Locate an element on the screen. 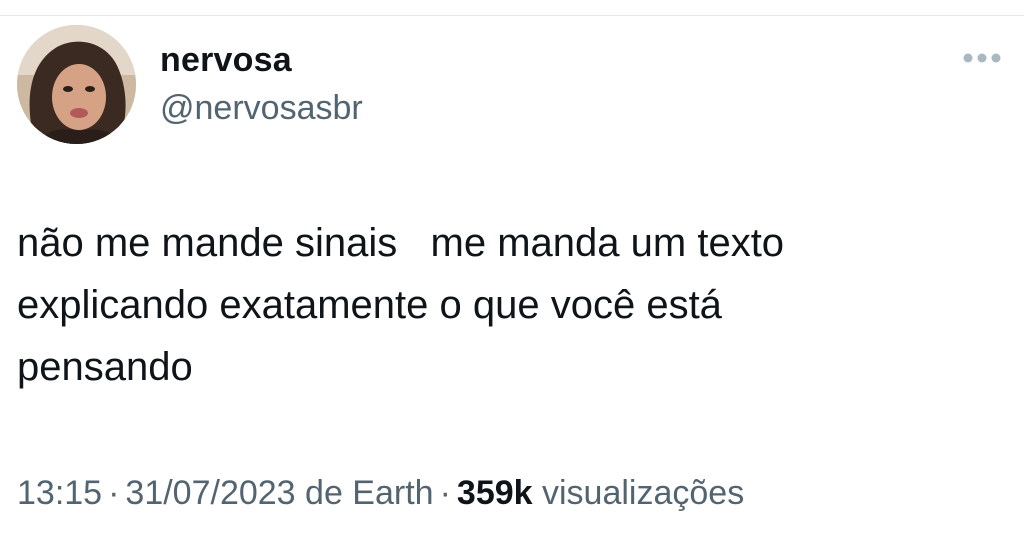 This screenshot has height=539, width=1024. views-label: visualizações is located at coordinates (643, 493).